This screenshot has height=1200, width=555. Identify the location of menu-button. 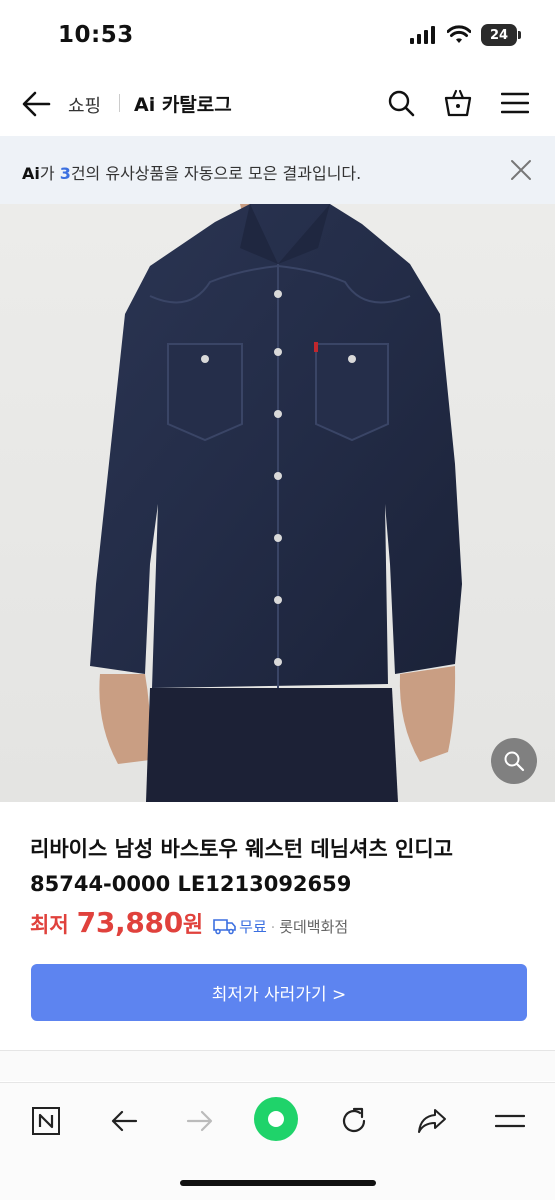
(515, 103).